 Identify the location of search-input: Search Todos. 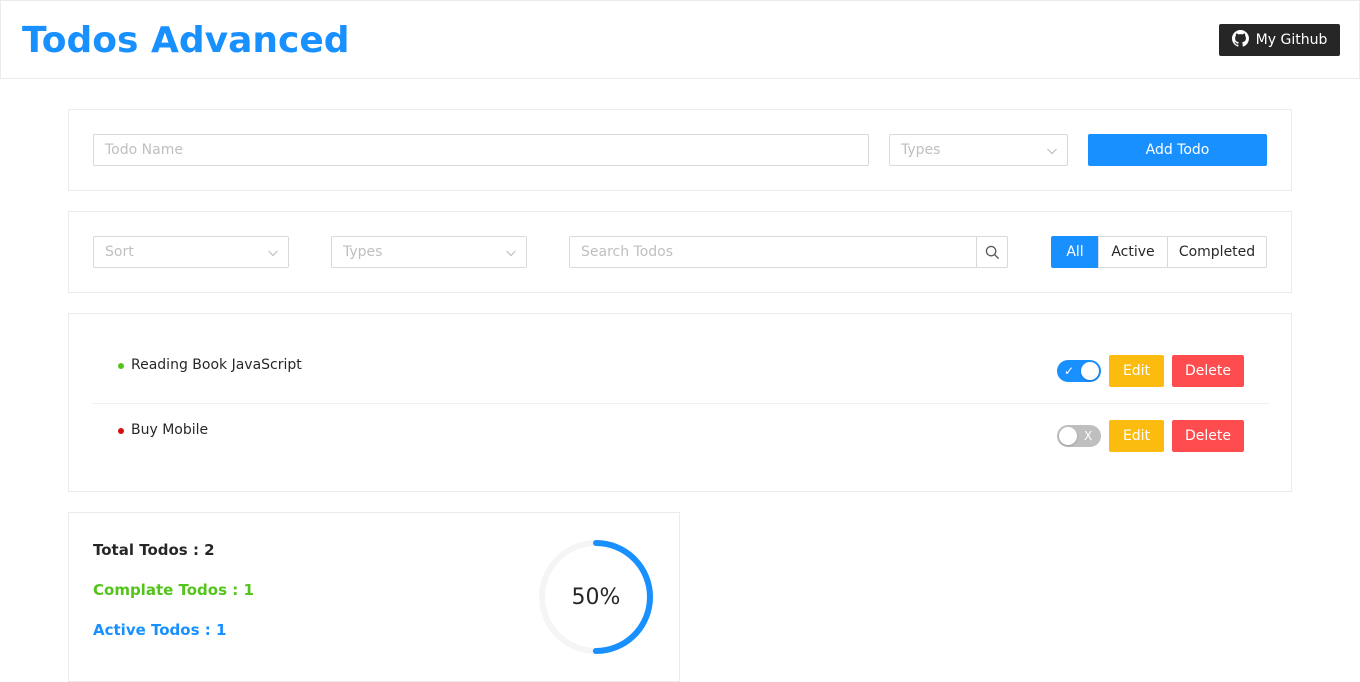
(773, 252).